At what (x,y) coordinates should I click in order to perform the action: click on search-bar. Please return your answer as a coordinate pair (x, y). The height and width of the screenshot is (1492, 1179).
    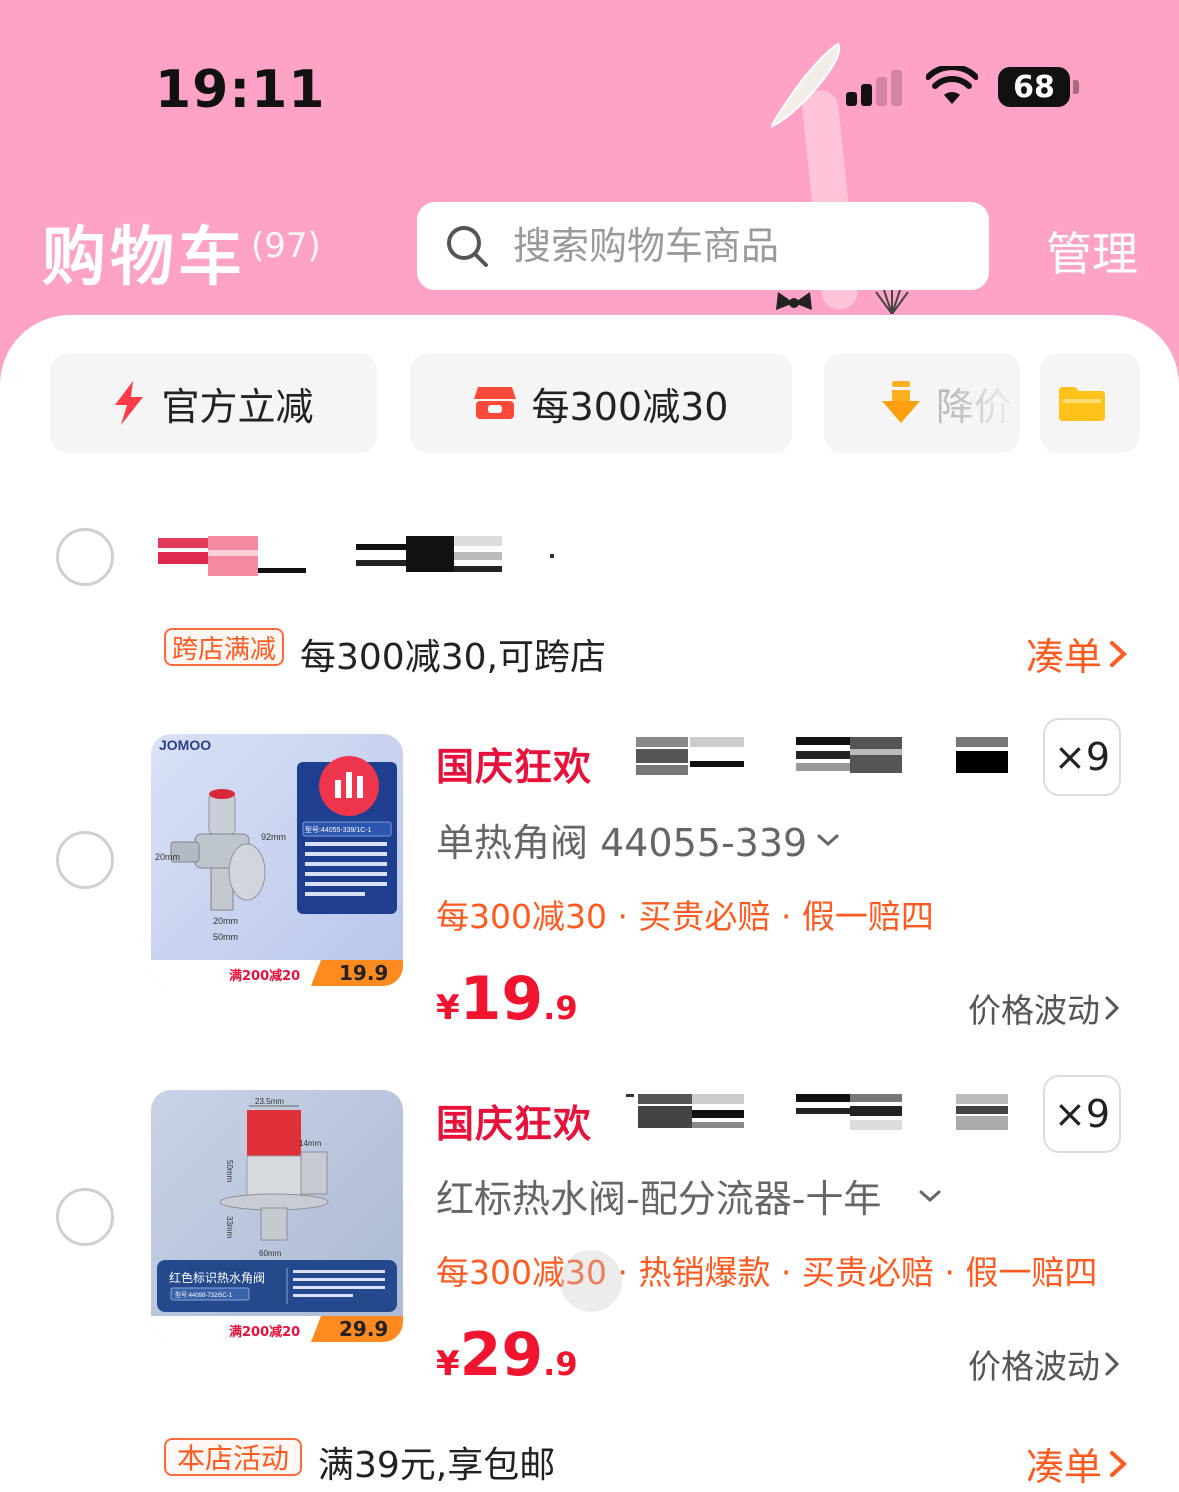
    Looking at the image, I should click on (703, 246).